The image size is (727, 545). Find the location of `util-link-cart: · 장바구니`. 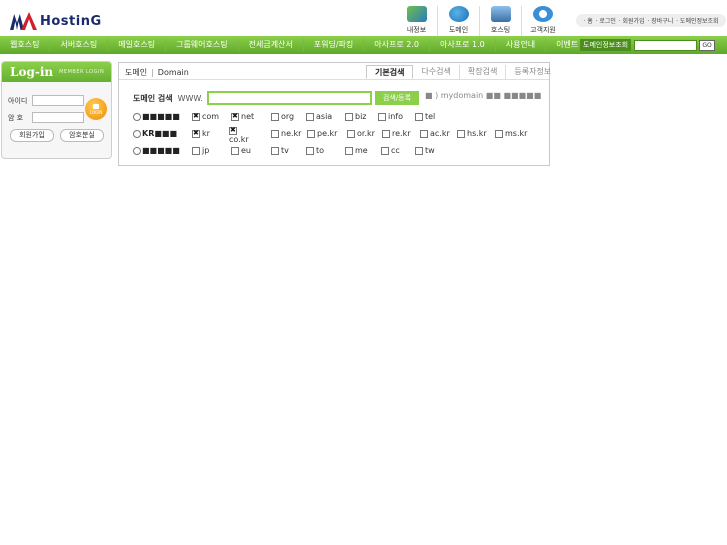

util-link-cart: · 장바구니 is located at coordinates (660, 20).